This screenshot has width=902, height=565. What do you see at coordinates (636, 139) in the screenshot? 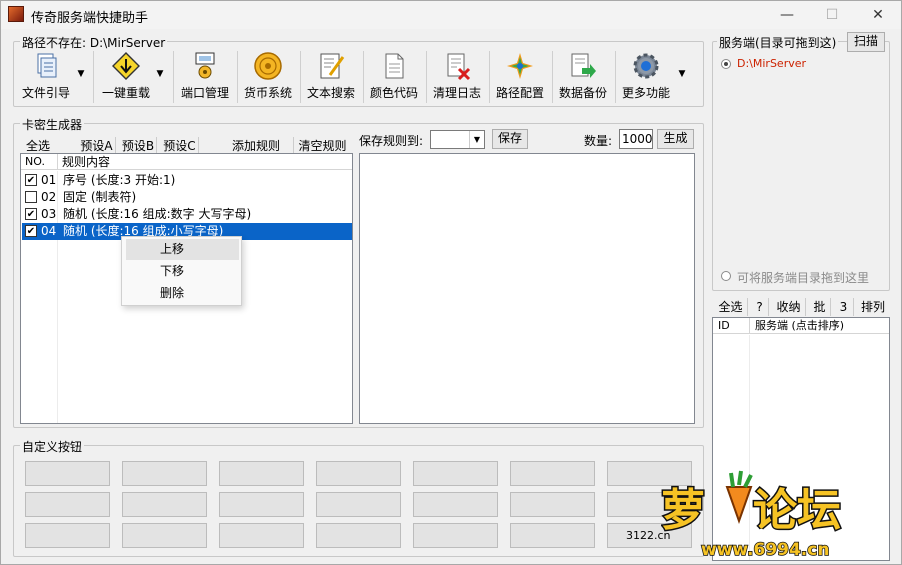
I see `quantity-input: 1000` at bounding box center [636, 139].